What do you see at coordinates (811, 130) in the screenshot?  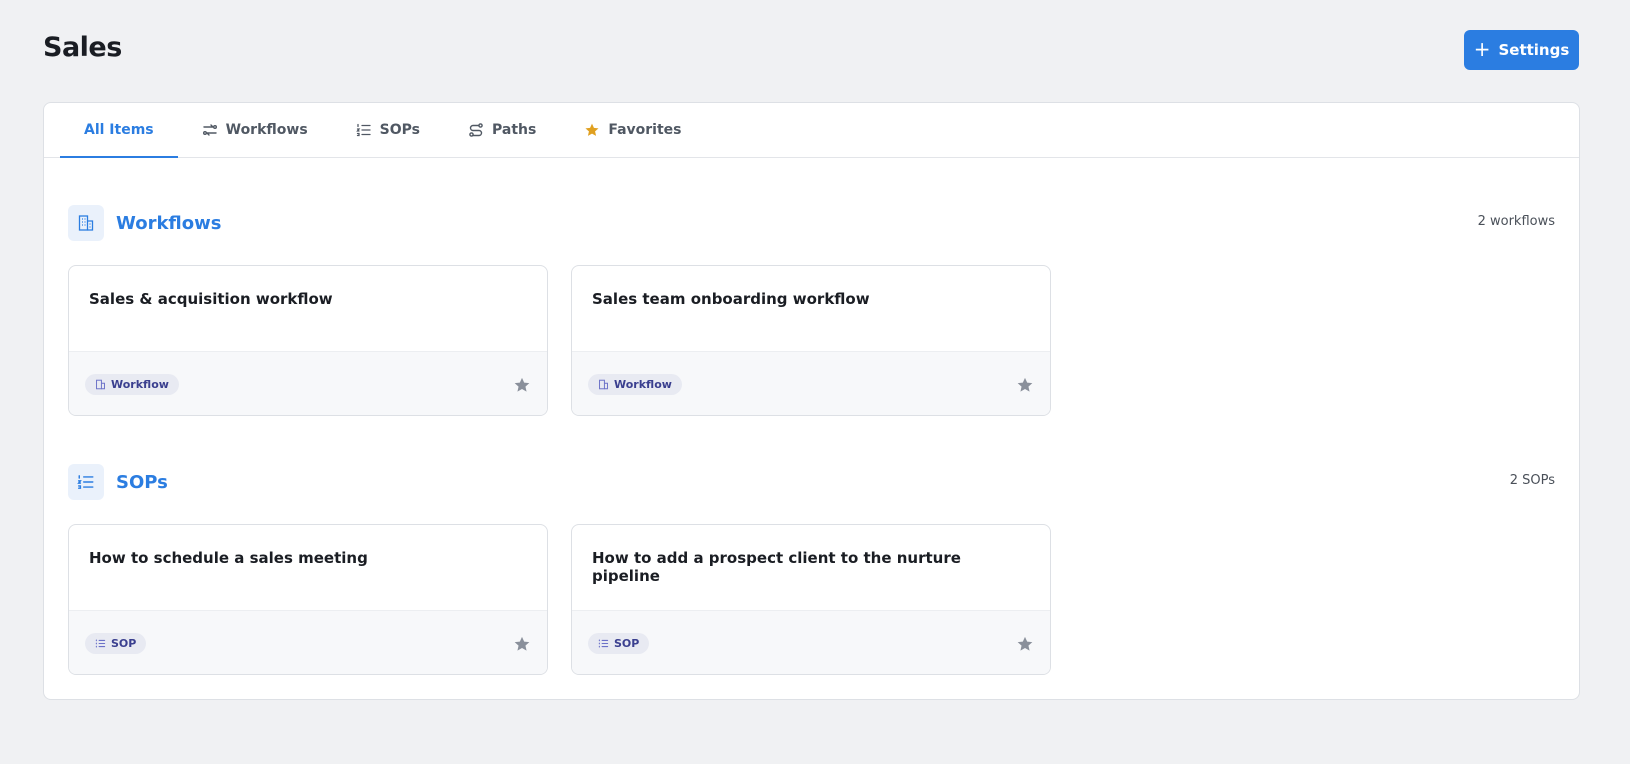 I see `tab-bar: All Items Workflows SOPs Paths Favorites` at bounding box center [811, 130].